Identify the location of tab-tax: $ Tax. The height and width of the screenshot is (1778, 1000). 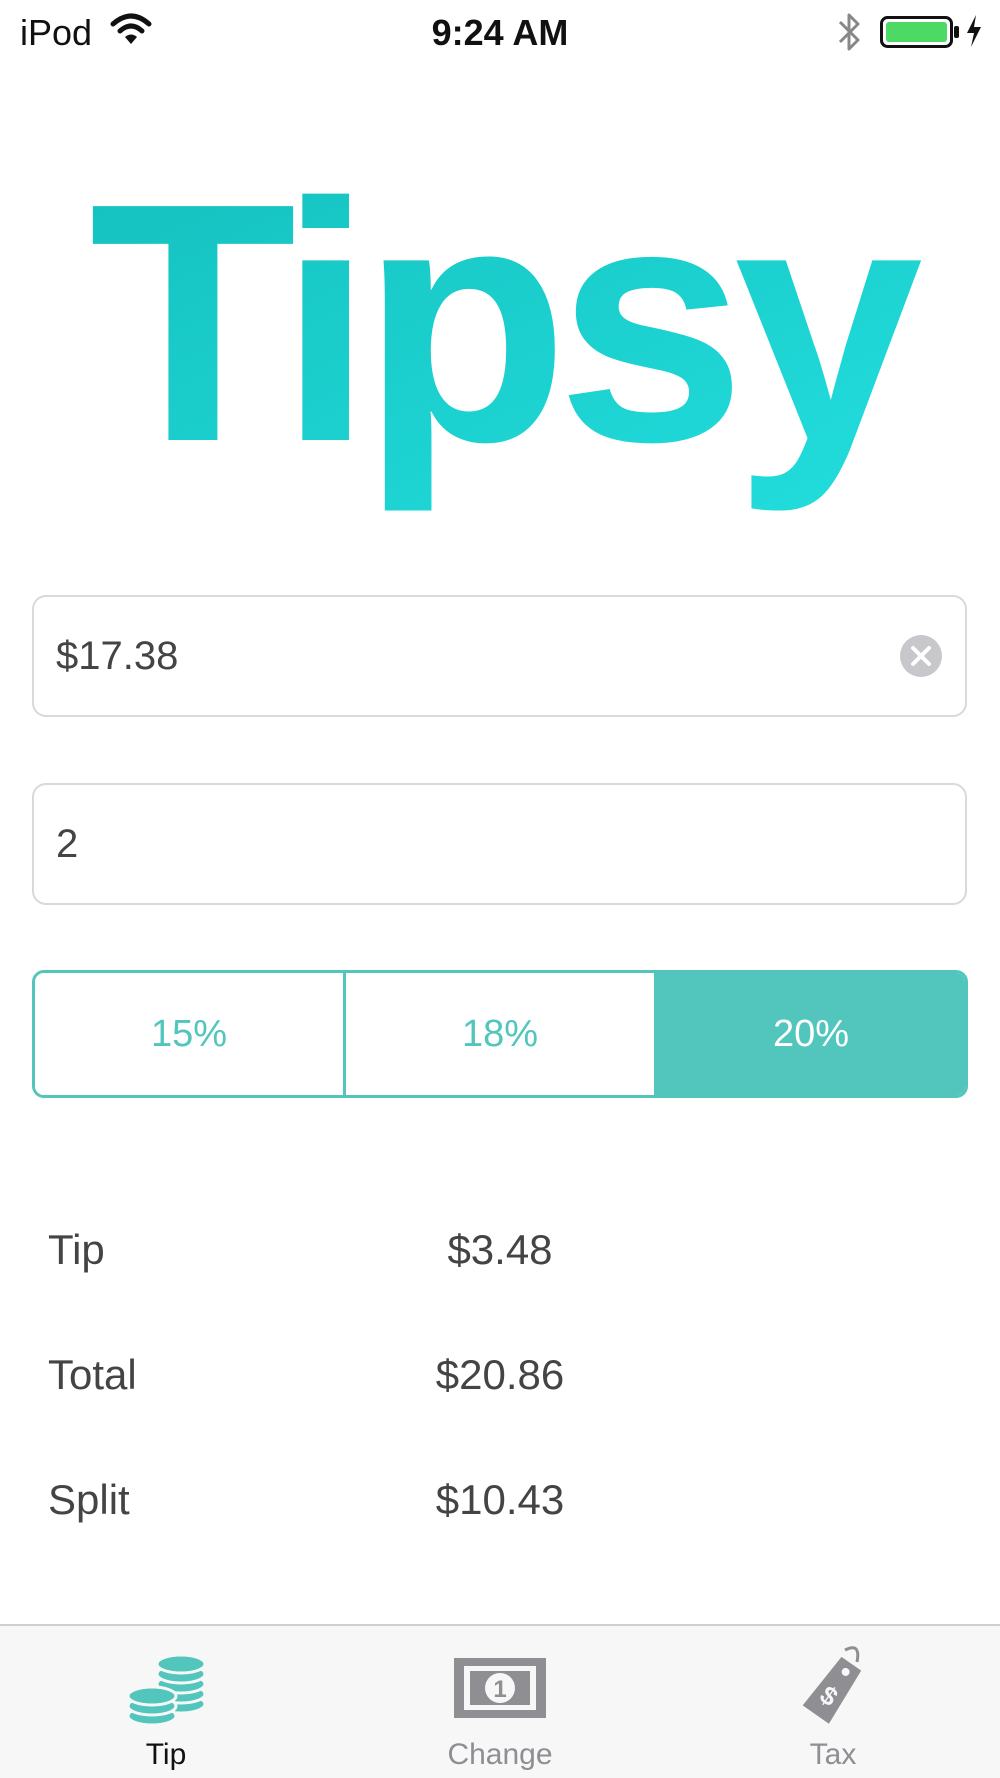
(833, 1702).